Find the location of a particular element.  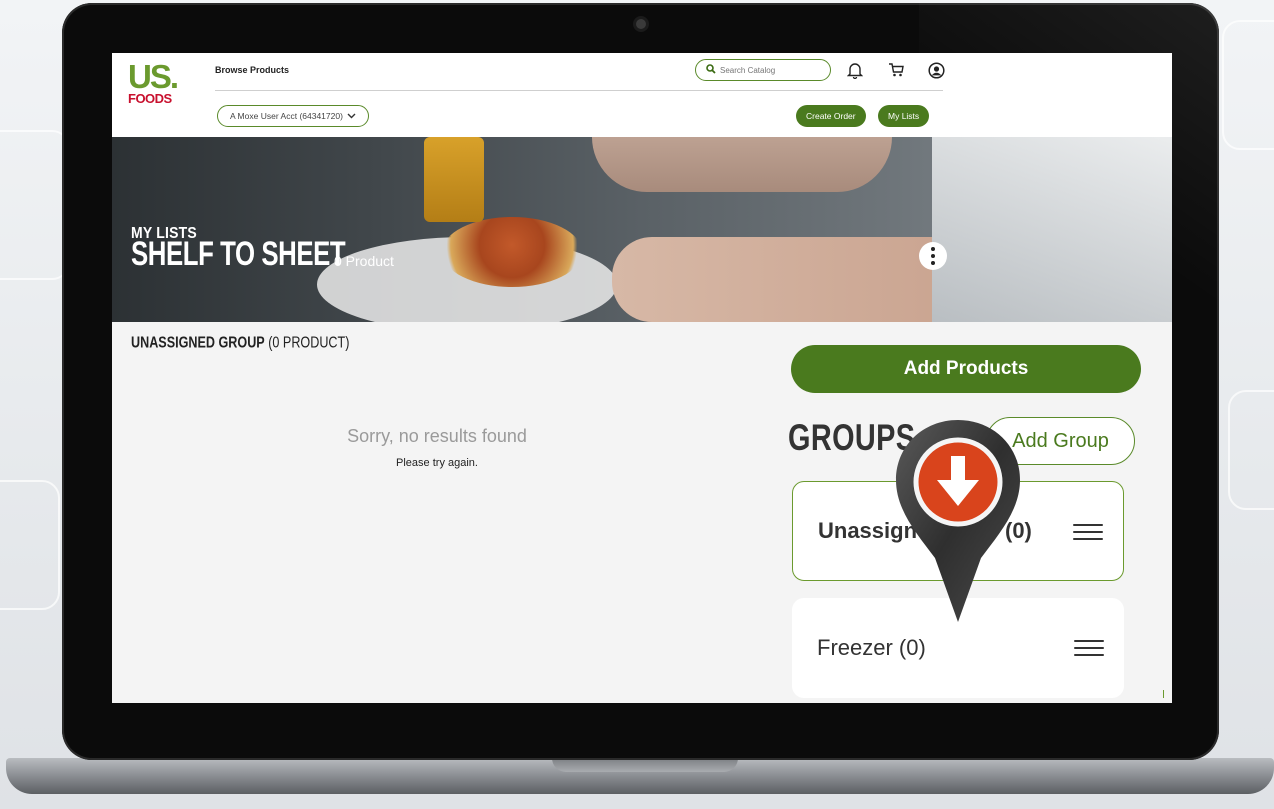

us-foods-logo: US. FOODS is located at coordinates (158, 82).